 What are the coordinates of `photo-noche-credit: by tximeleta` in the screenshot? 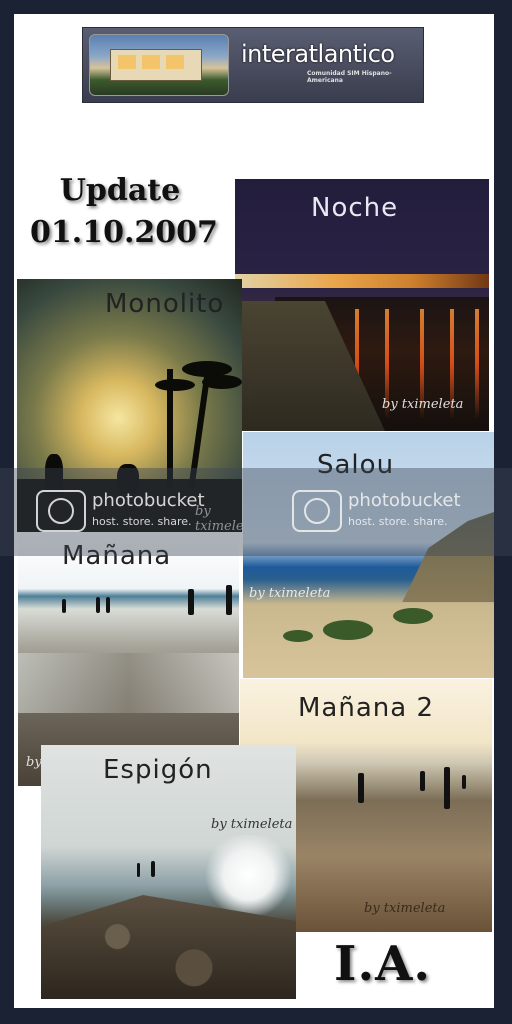 It's located at (423, 404).